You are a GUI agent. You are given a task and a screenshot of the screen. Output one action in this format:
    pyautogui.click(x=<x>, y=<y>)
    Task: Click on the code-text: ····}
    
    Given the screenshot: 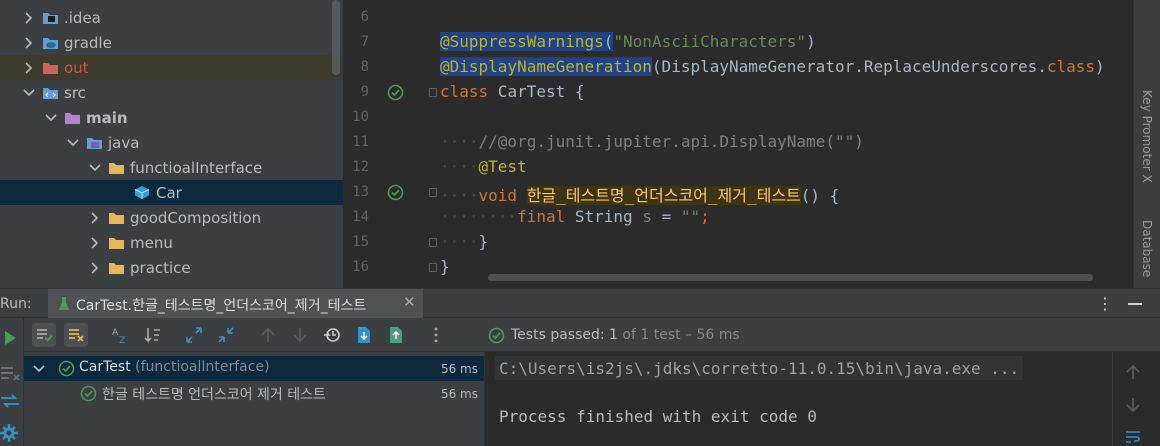 What is the action you would take?
    pyautogui.click(x=464, y=241)
    